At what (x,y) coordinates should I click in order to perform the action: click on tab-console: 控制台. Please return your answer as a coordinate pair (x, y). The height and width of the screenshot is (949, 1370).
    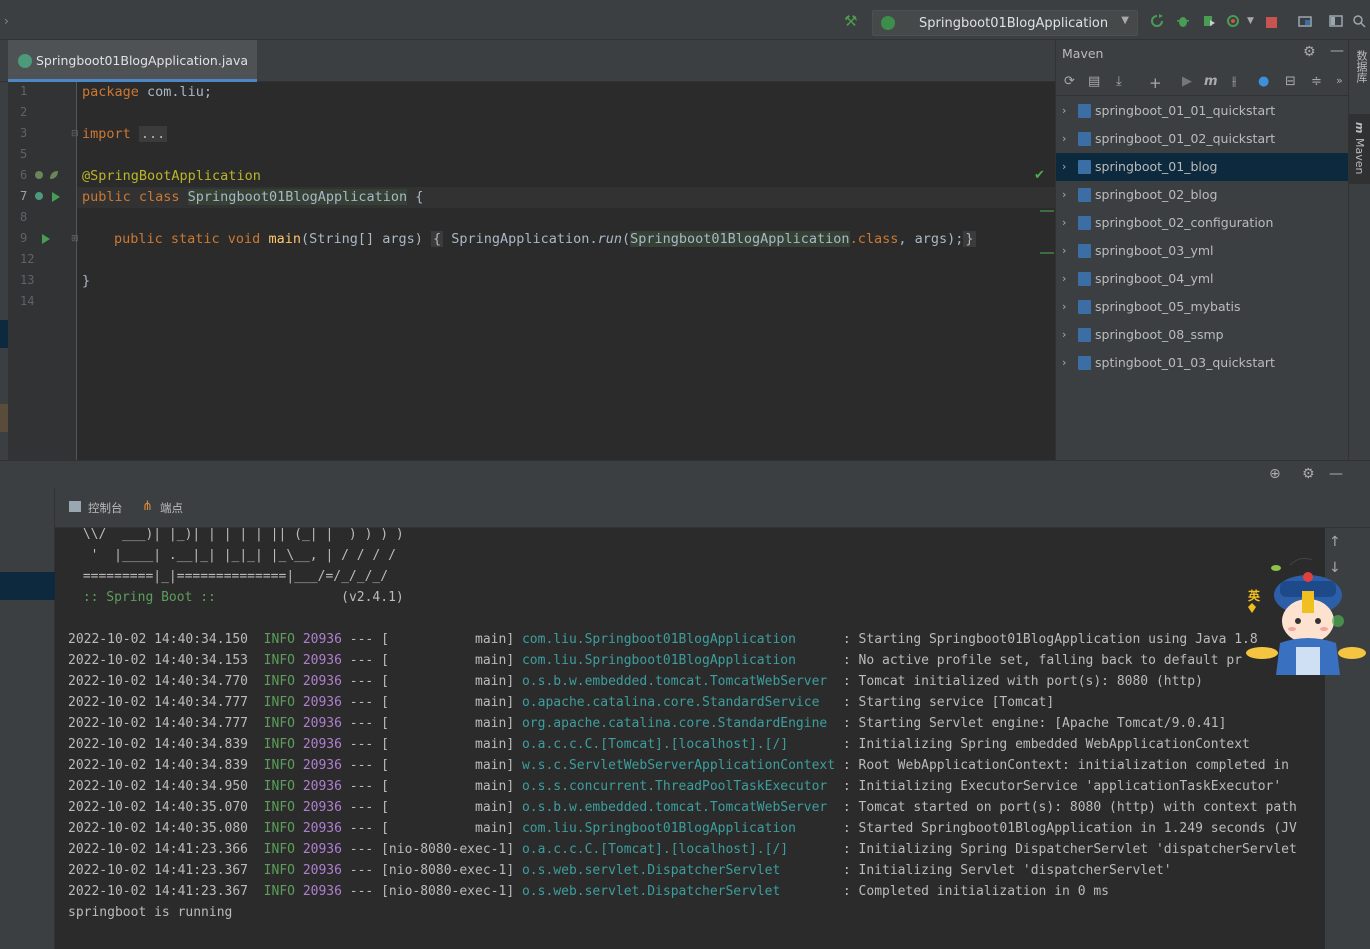
    Looking at the image, I should click on (105, 508).